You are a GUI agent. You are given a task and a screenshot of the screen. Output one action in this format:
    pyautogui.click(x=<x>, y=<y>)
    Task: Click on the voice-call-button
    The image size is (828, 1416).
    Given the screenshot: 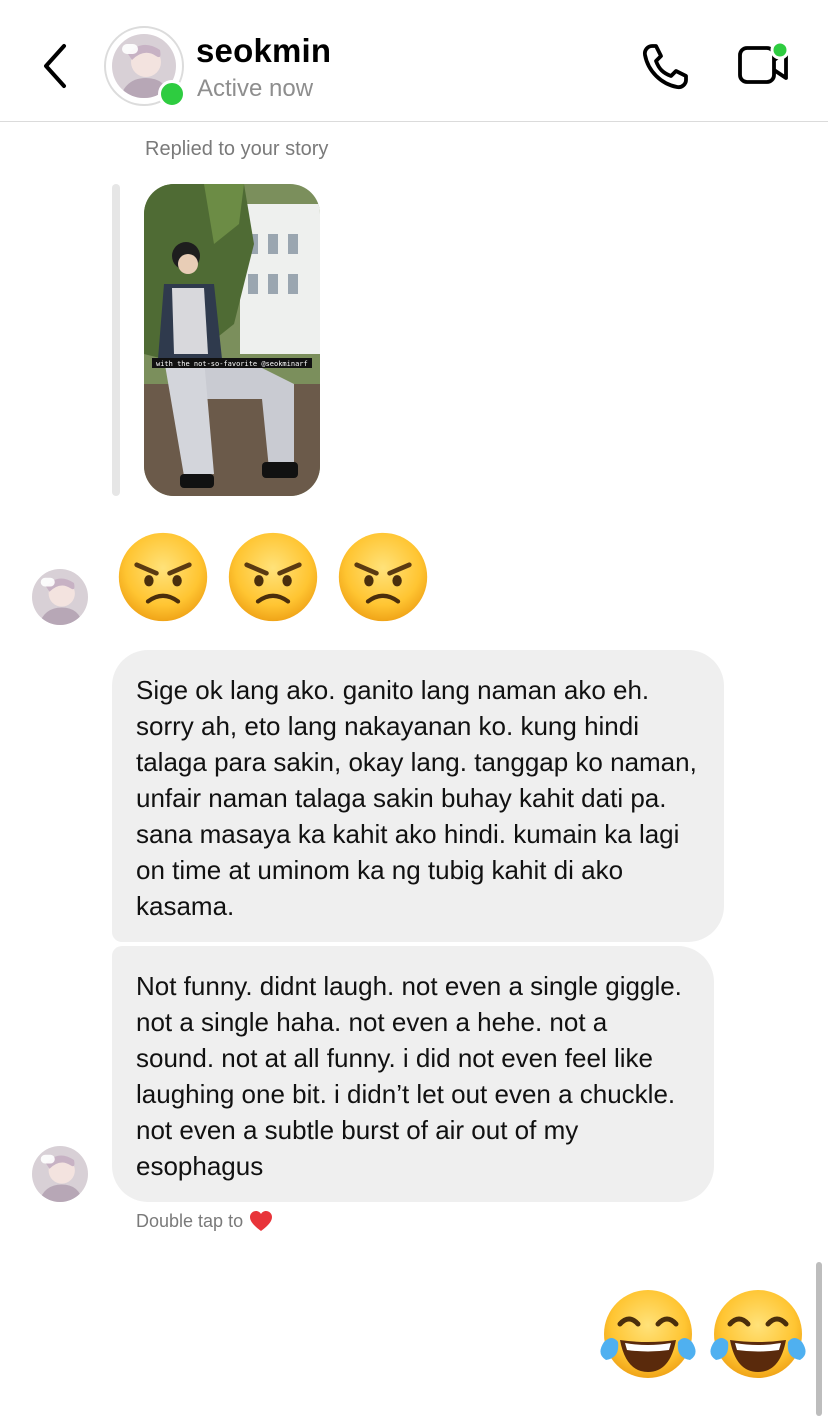 What is the action you would take?
    pyautogui.click(x=665, y=67)
    